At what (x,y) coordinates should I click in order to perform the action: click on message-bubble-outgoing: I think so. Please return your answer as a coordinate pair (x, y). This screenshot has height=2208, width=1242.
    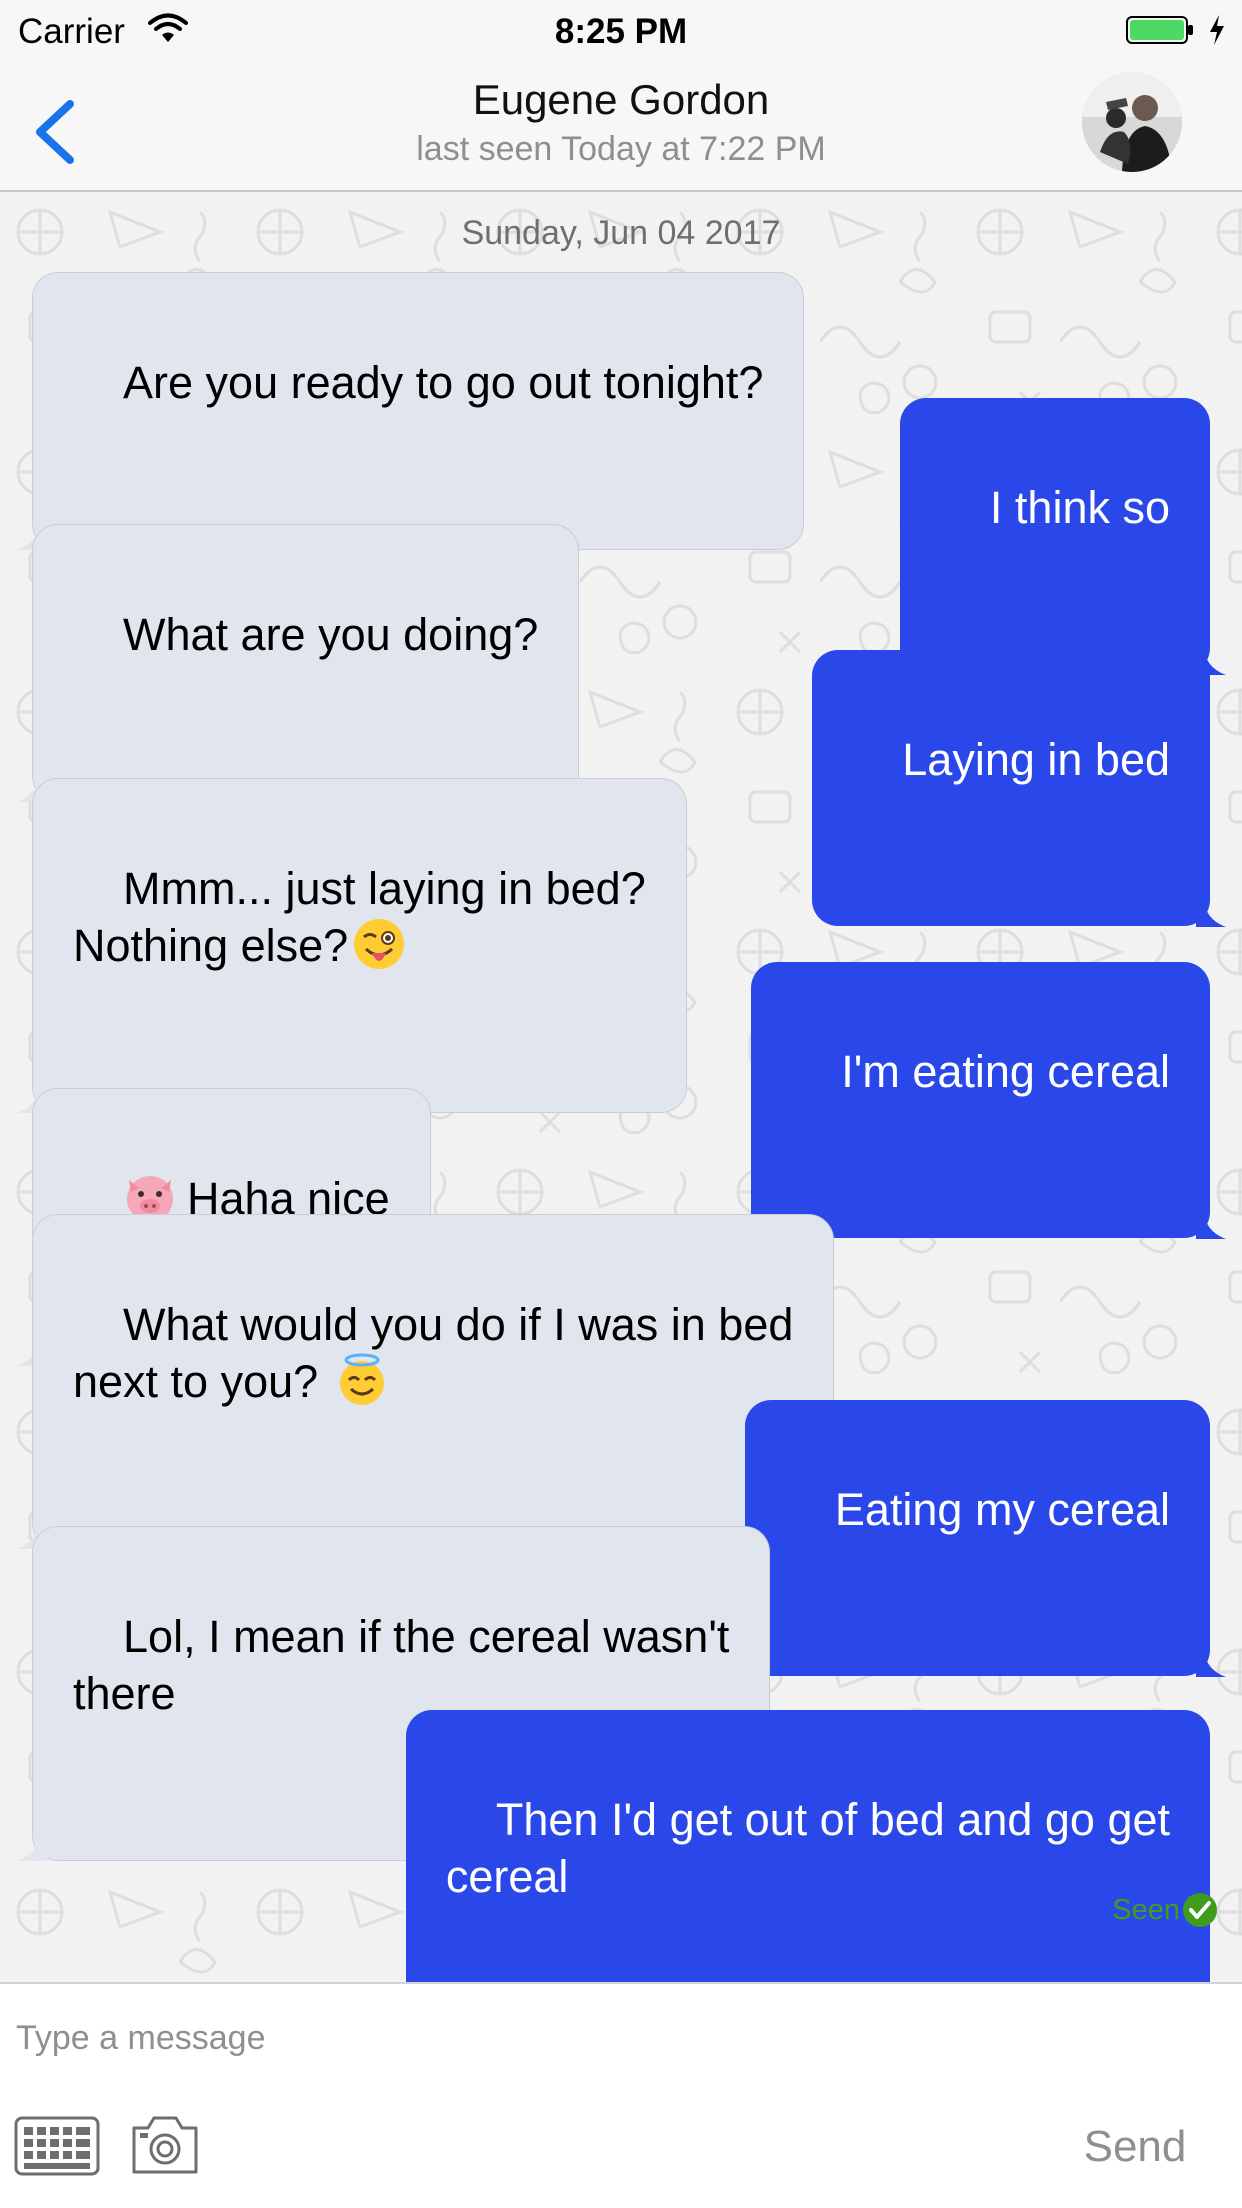
    Looking at the image, I should click on (1062, 536).